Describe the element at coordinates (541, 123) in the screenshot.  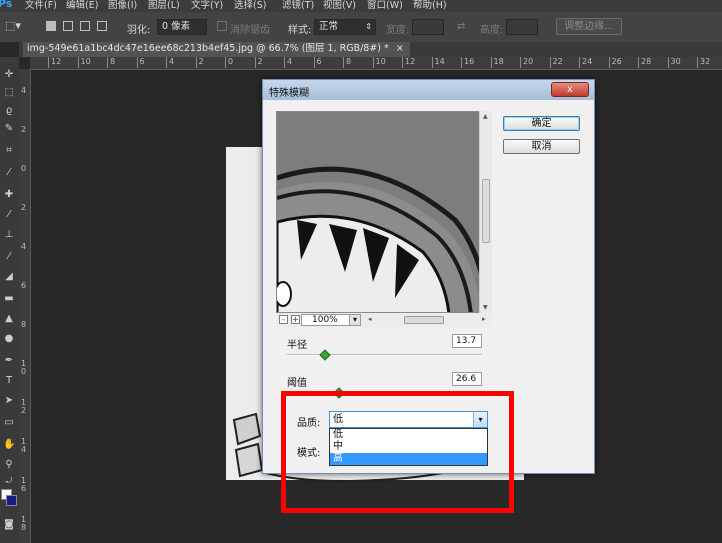
I see `ok-button: 确定` at that location.